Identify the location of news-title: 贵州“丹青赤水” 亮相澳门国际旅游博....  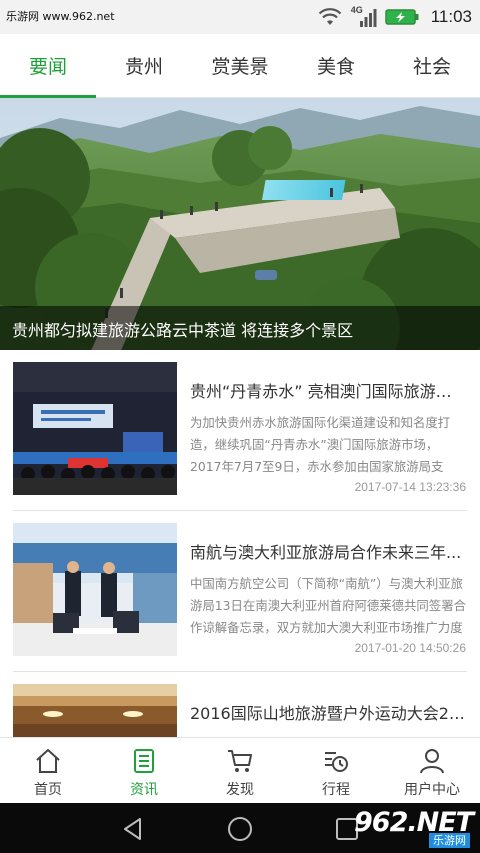
(328, 391).